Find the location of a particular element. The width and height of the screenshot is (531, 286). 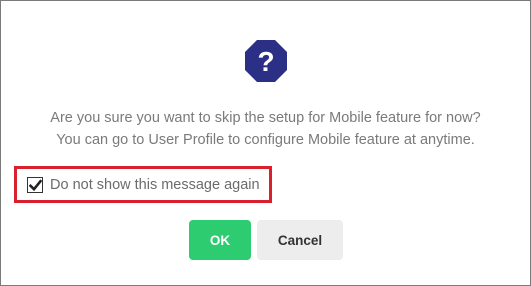

question-octagon-icon: ? is located at coordinates (266, 61).